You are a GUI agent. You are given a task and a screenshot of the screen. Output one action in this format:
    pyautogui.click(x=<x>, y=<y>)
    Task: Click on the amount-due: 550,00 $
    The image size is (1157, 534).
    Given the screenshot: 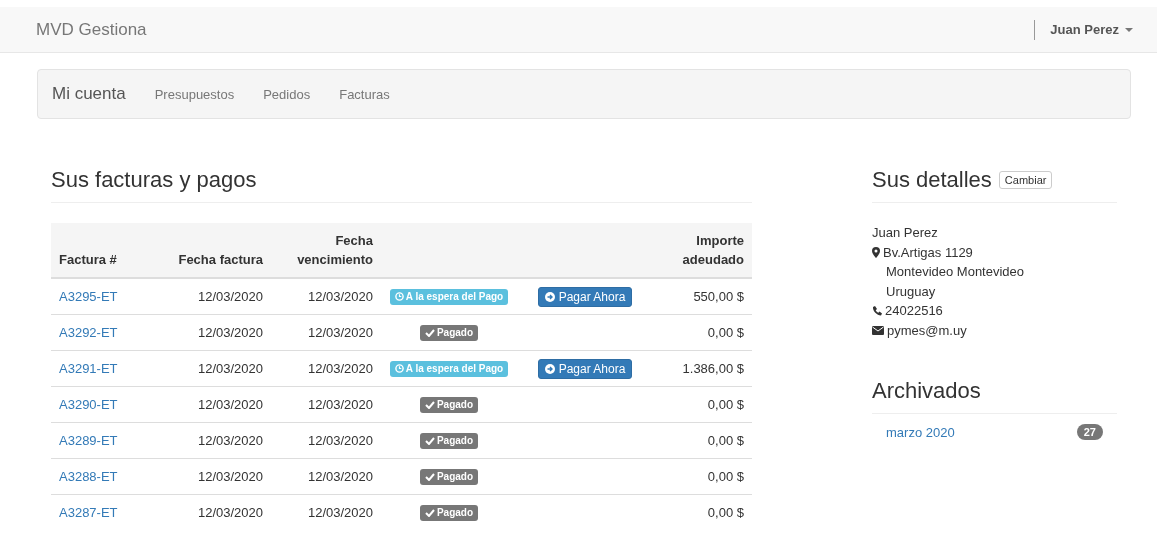 What is the action you would take?
    pyautogui.click(x=718, y=296)
    